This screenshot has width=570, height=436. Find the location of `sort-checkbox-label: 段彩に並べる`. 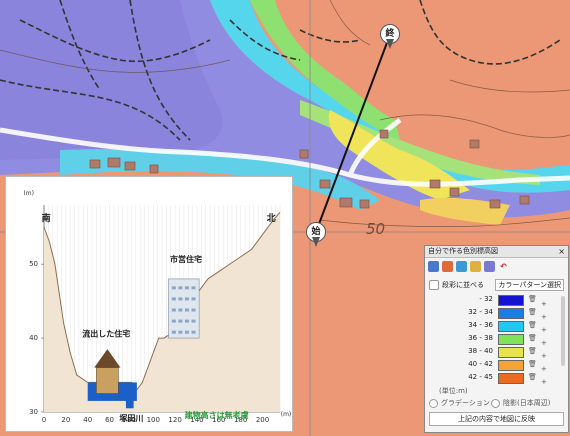

sort-checkbox-label: 段彩に並べる is located at coordinates (463, 285).